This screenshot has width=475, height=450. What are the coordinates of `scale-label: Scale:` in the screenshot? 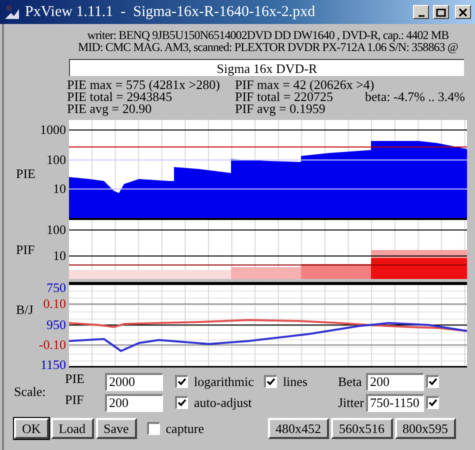 It's located at (30, 392).